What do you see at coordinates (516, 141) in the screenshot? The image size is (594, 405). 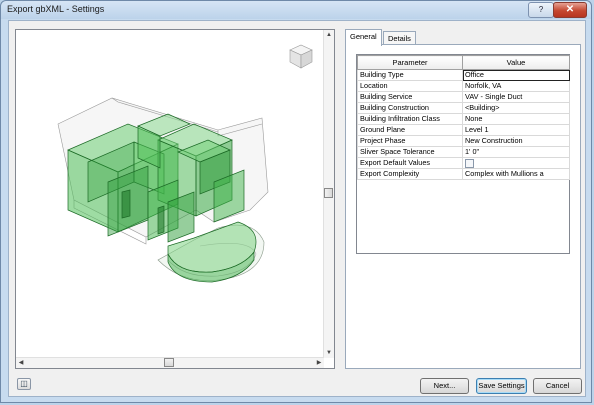 I see `project-phase-value: New Construction` at bounding box center [516, 141].